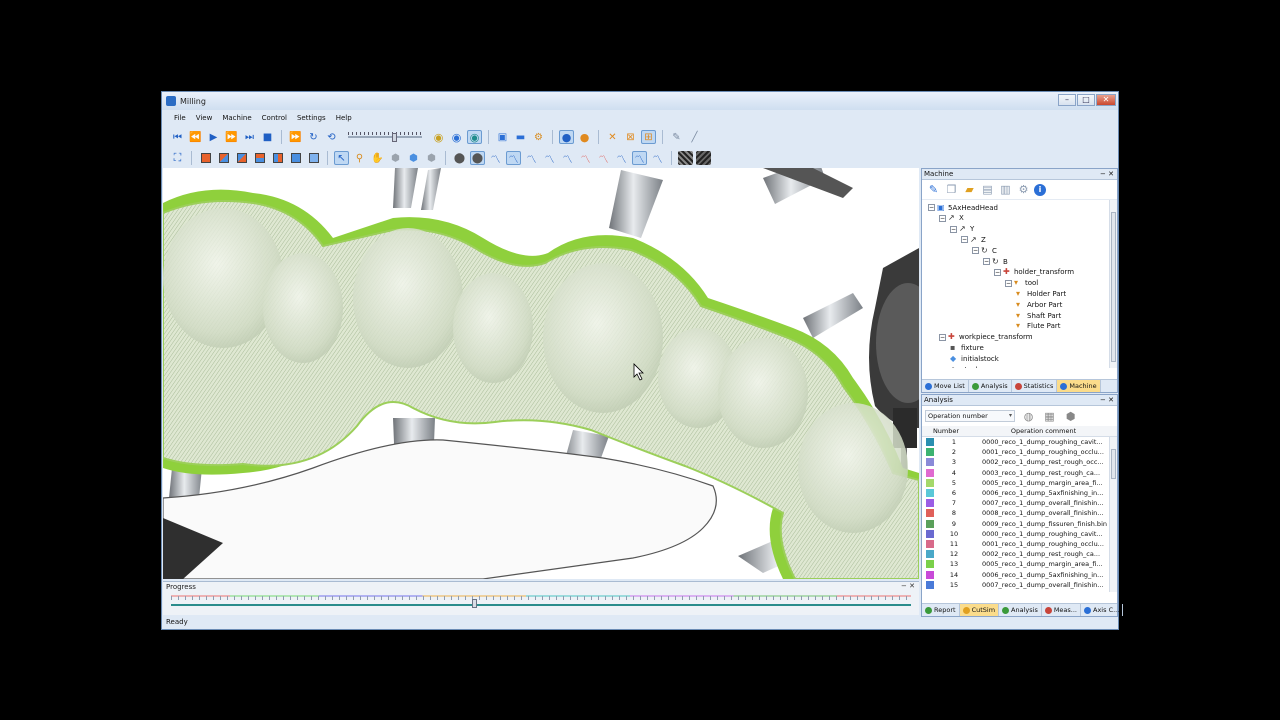 The height and width of the screenshot is (720, 1280). Describe the element at coordinates (241, 158) in the screenshot. I see `view-cube-3-icon` at that location.